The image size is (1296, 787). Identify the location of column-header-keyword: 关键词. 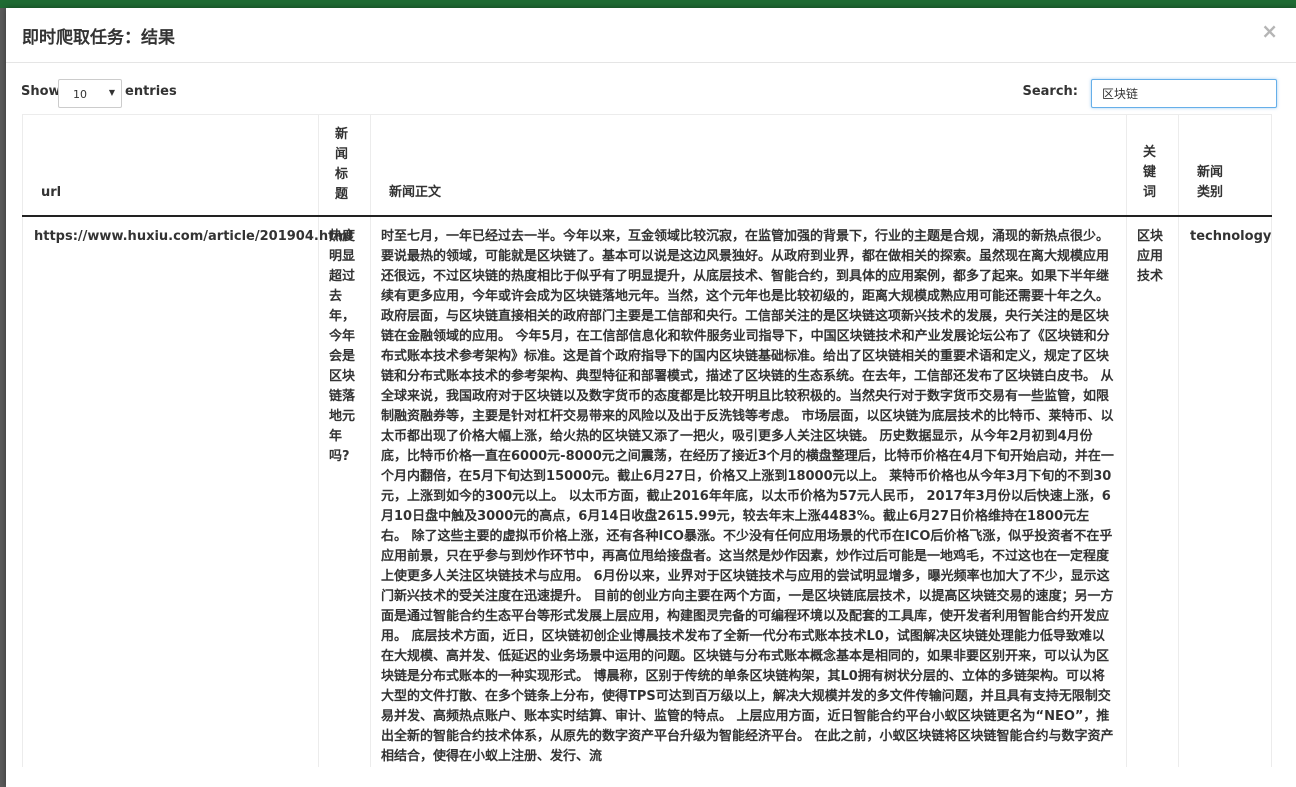
(1152, 165).